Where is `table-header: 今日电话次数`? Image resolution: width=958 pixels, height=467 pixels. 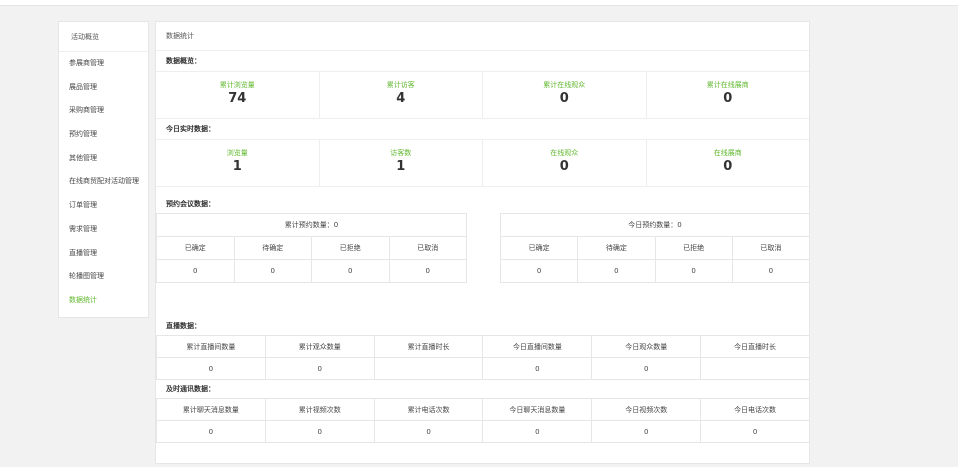
table-header: 今日电话次数 is located at coordinates (755, 409).